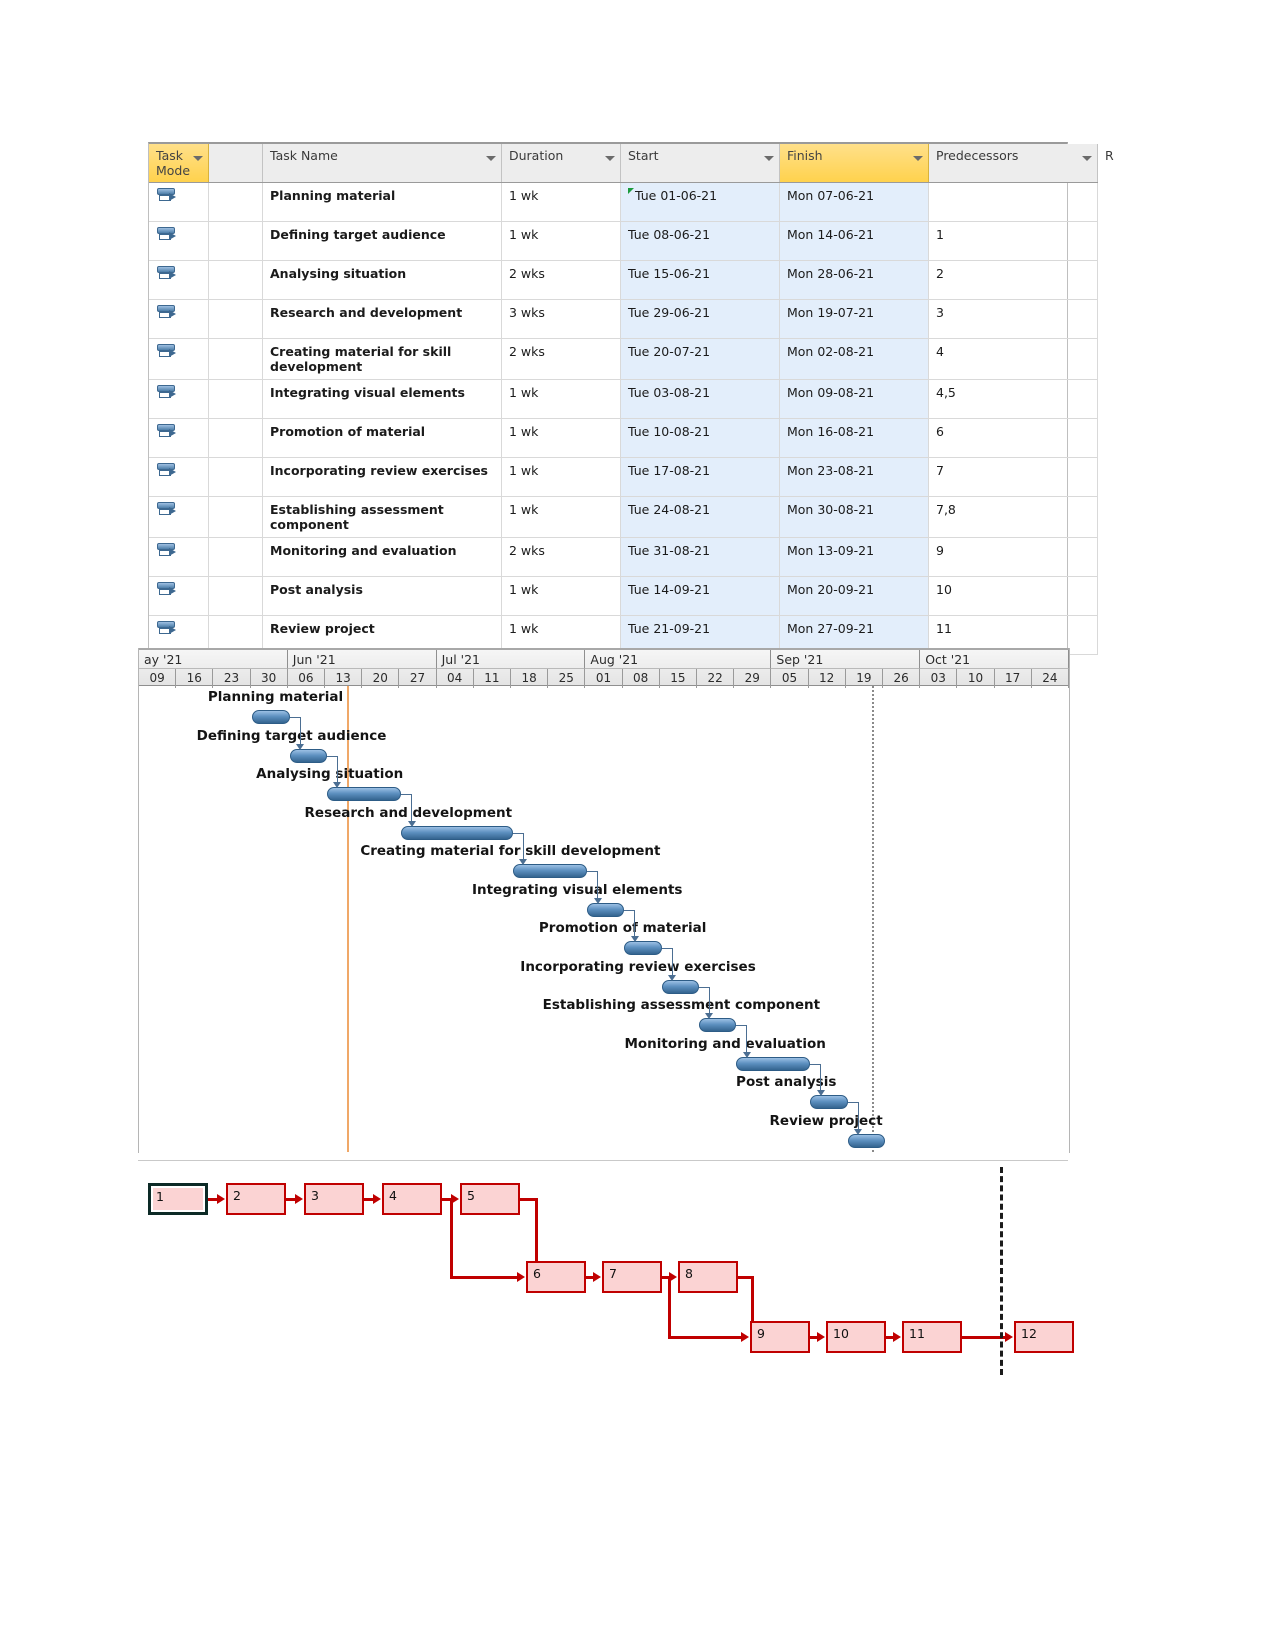  I want to click on cell-task-name: Establishing assessment component, so click(382, 517).